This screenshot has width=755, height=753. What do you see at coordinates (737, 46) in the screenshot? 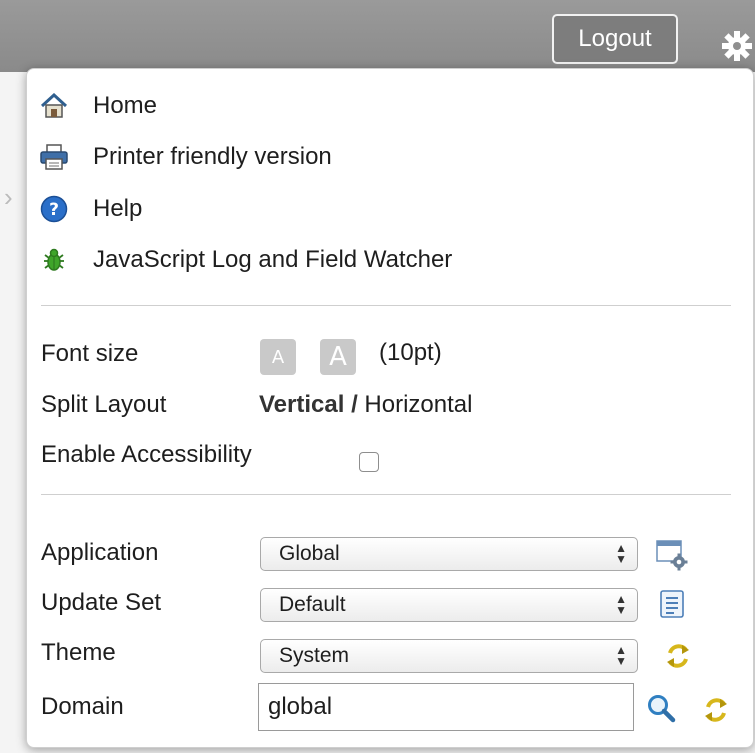
I see `gear-icon` at bounding box center [737, 46].